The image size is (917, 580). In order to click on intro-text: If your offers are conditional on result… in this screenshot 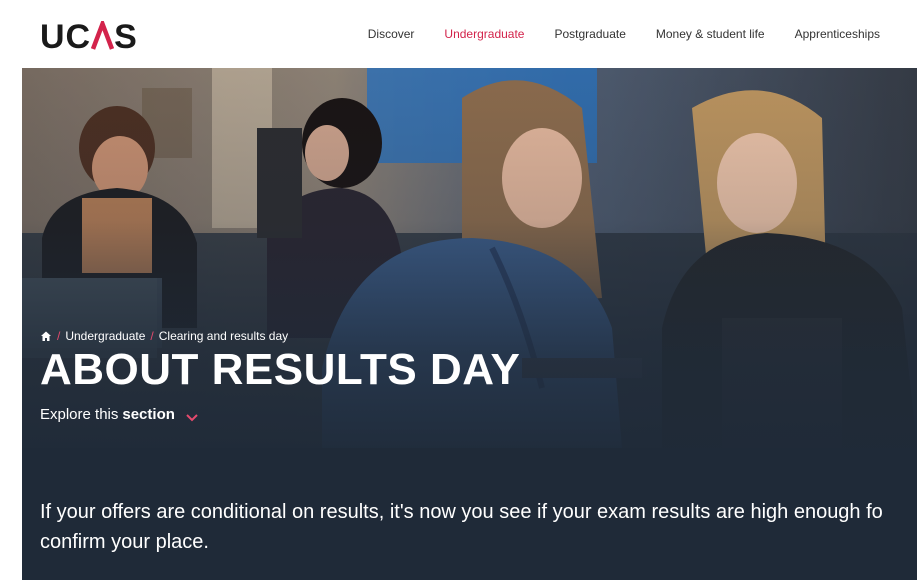, I will do `click(478, 527)`.